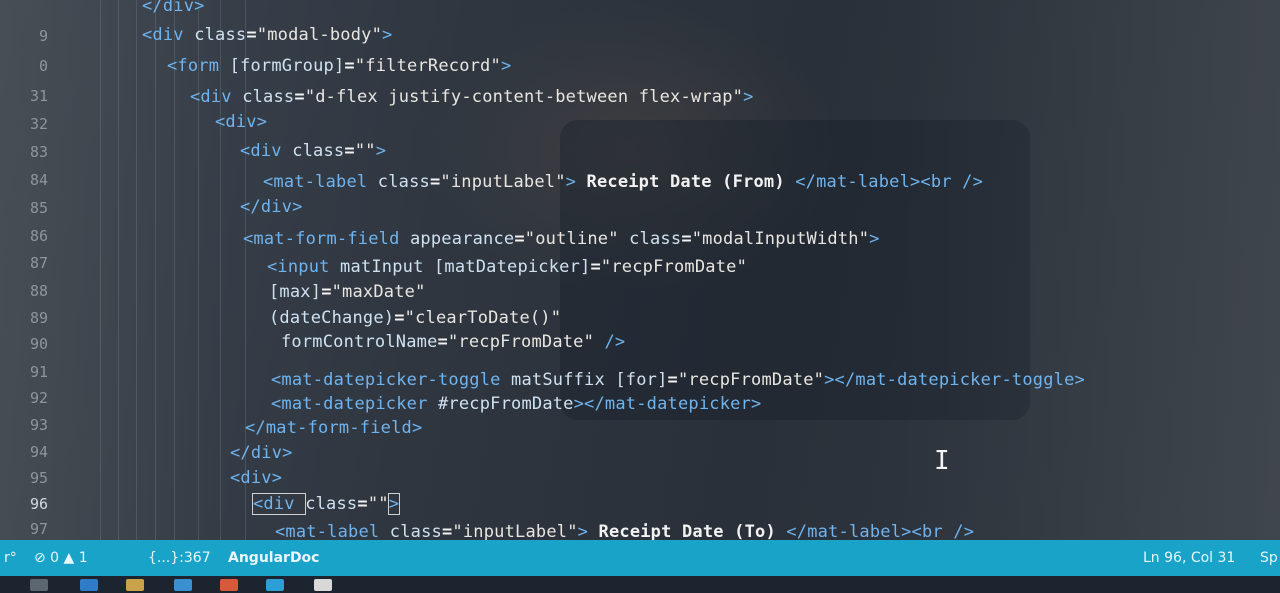 The image size is (1280, 593). What do you see at coordinates (503, 182) in the screenshot?
I see `code-token: "inputLabel"` at bounding box center [503, 182].